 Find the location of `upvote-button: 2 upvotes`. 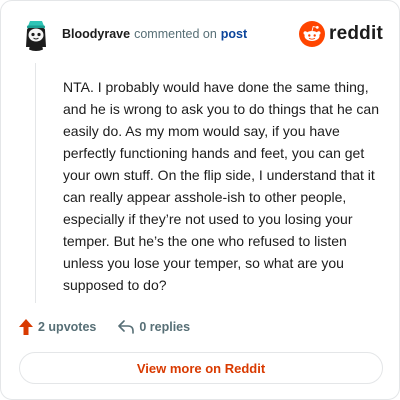

upvote-button: 2 upvotes is located at coordinates (57, 327).